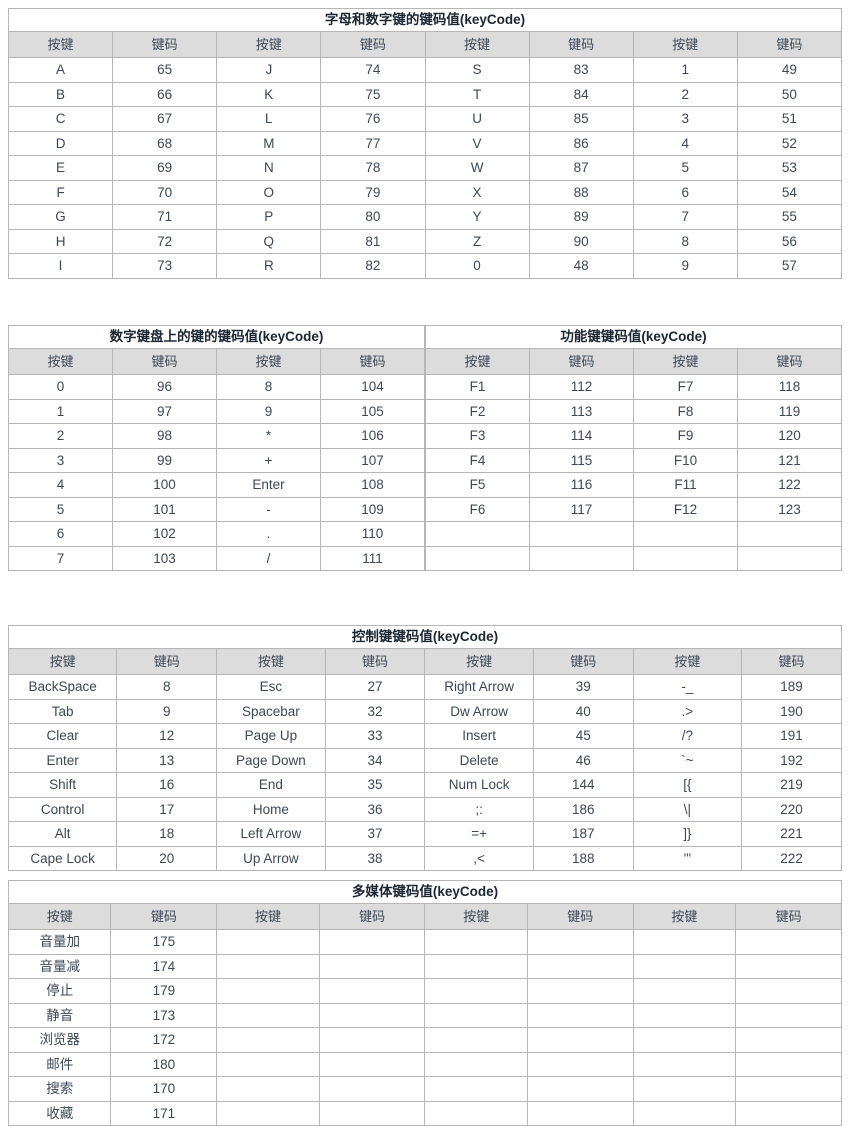 The width and height of the screenshot is (850, 1126). I want to click on cell-key-code: 27, so click(375, 687).